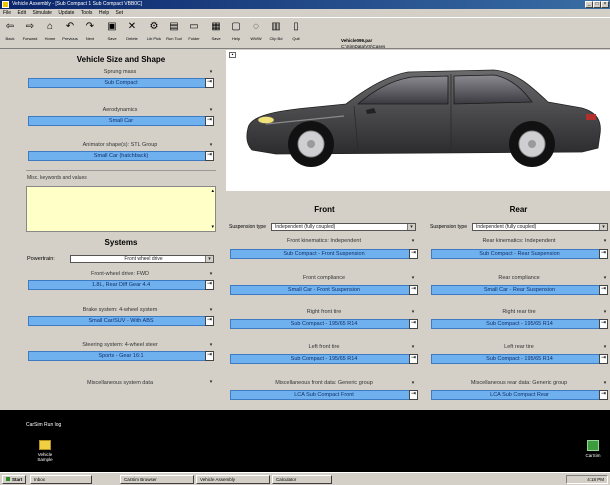 This screenshot has height=485, width=610. I want to click on powertrain-value: Front wheel drive, so click(143, 259).